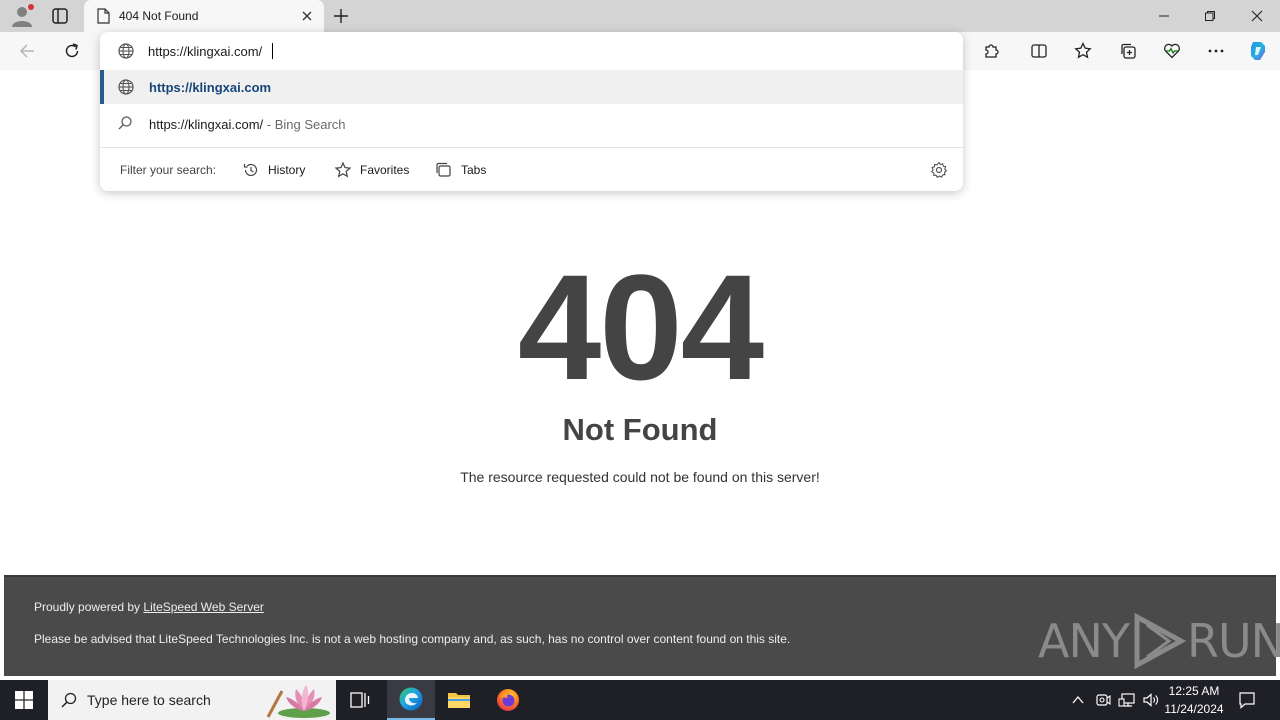 The image size is (1280, 720). I want to click on error-heading: Not Found, so click(640, 429).